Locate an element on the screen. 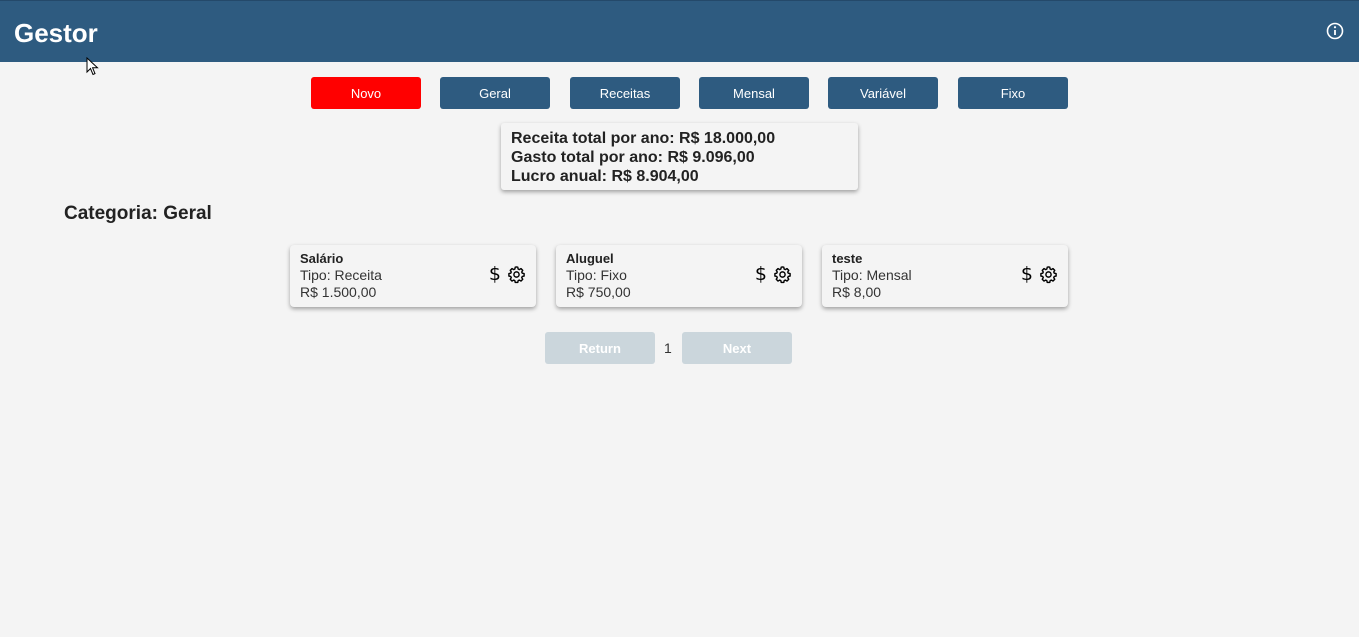 The height and width of the screenshot is (637, 1359). mensal-button: Mensal is located at coordinates (754, 93).